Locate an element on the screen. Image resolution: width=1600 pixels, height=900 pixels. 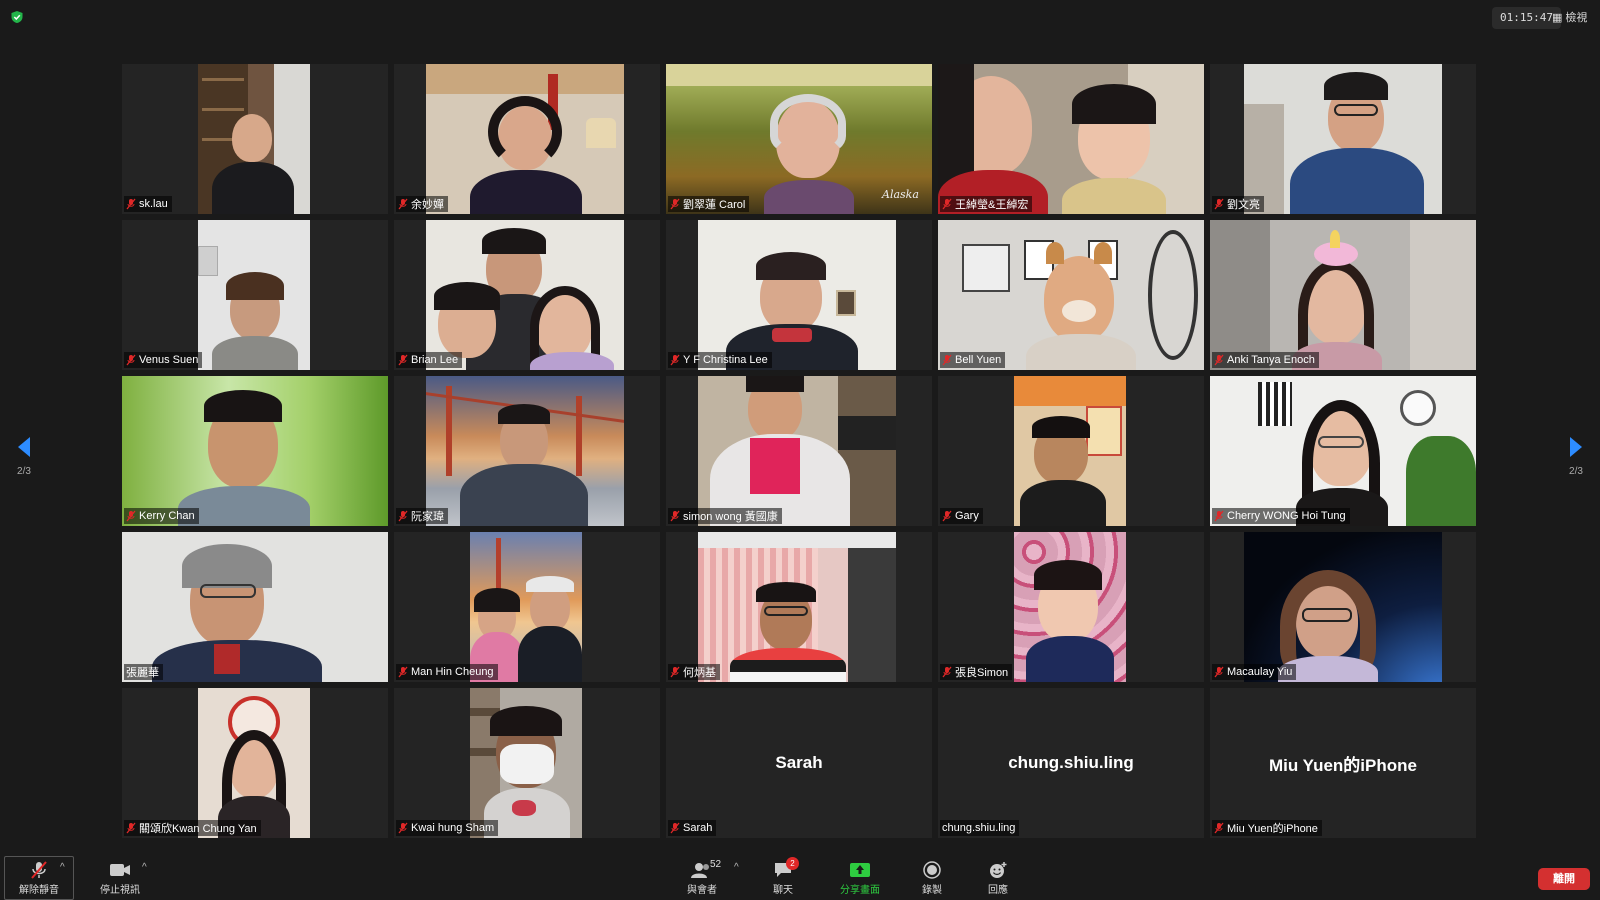
grid-view-icon: ▦ is located at coordinates (1557, 18).